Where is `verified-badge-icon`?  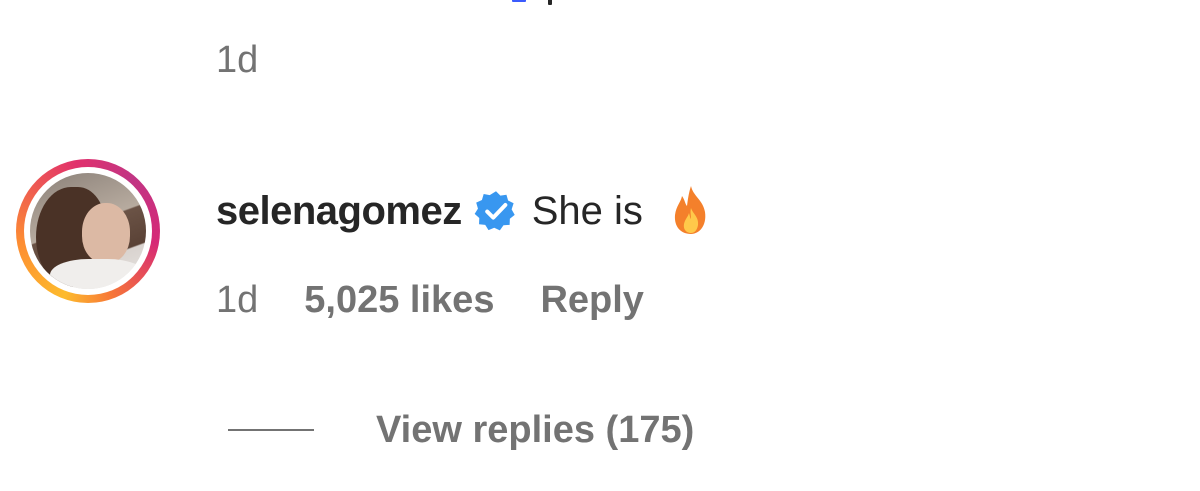 verified-badge-icon is located at coordinates (496, 211).